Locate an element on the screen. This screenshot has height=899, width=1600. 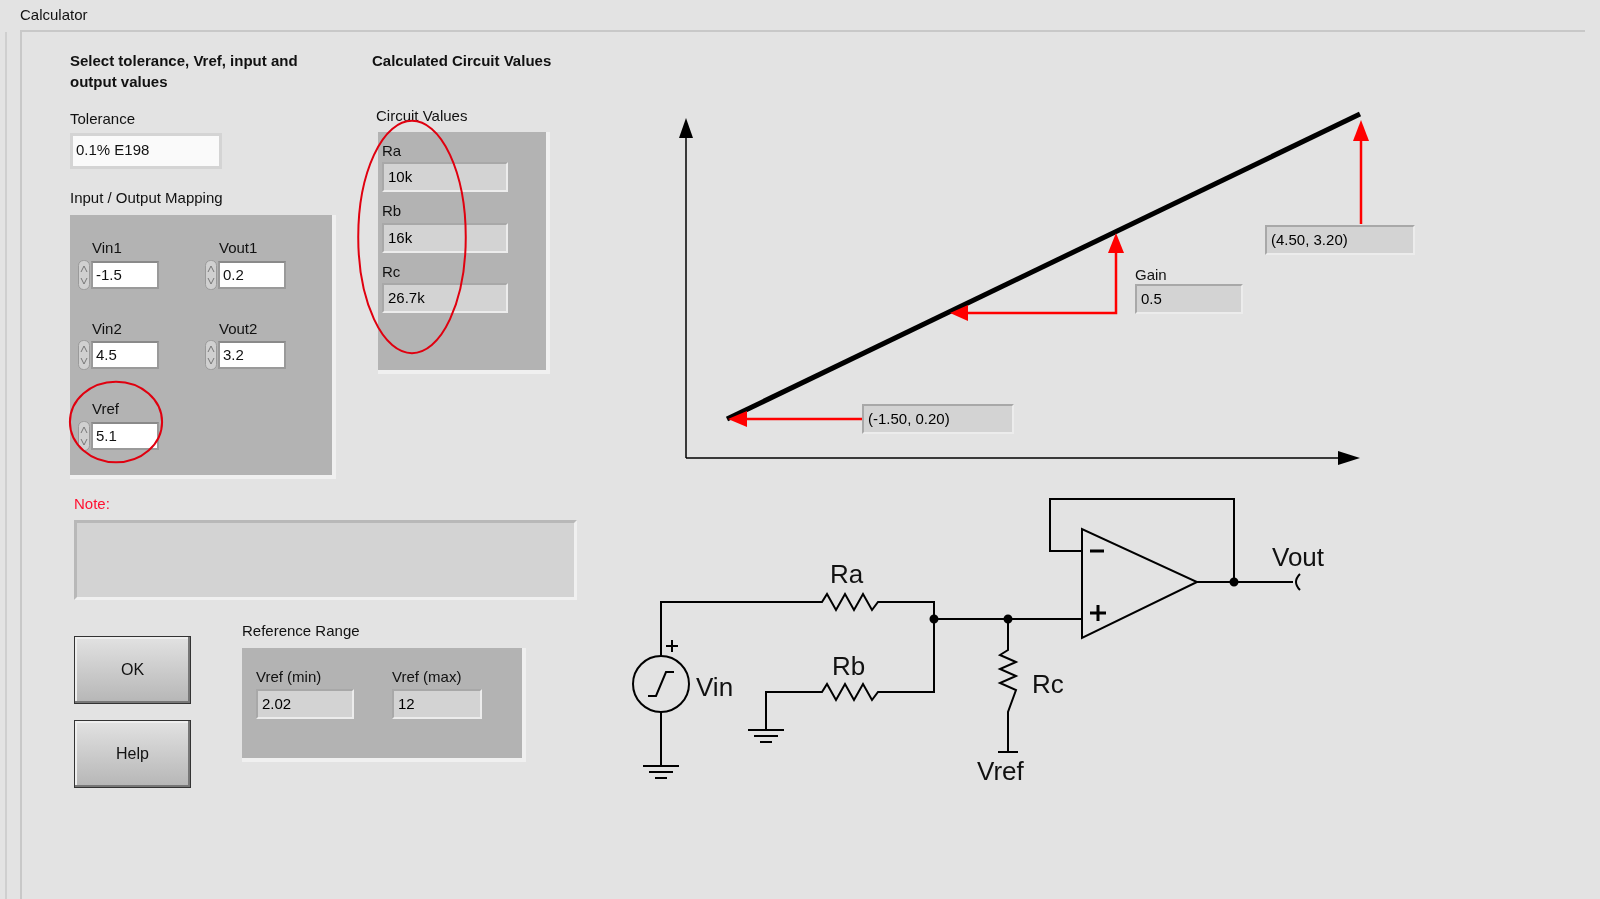
field-label: Vin2 is located at coordinates (107, 328).